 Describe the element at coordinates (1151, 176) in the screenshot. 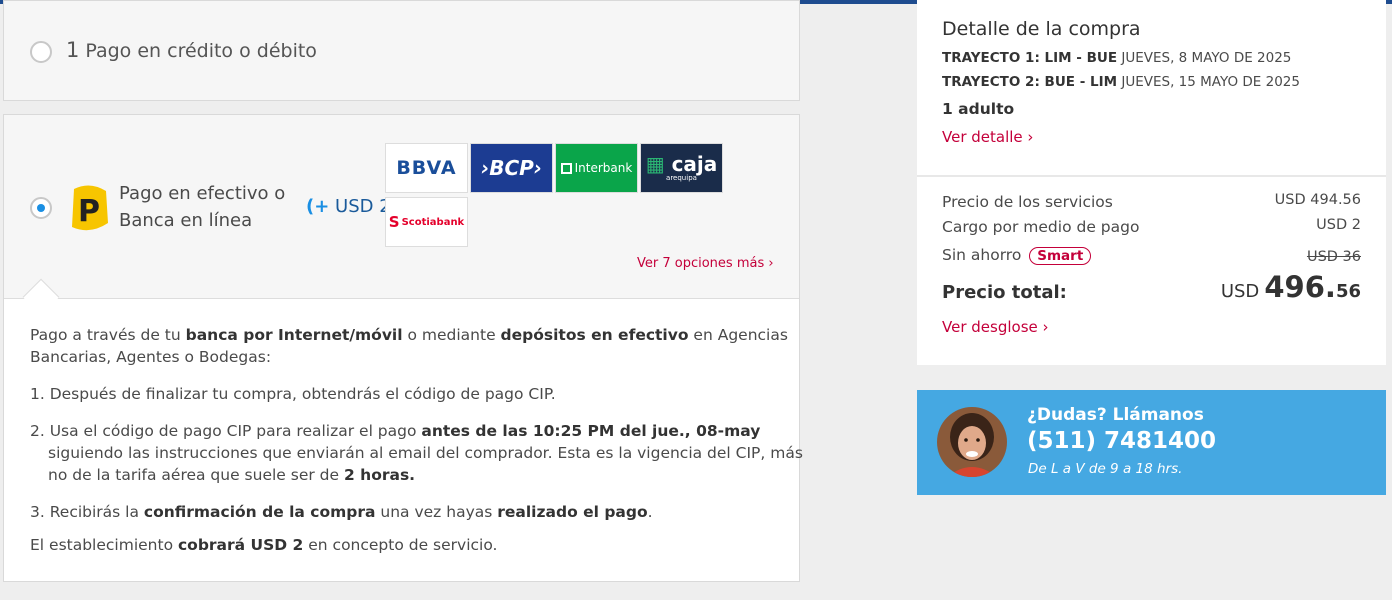

I see `summary-divider` at that location.